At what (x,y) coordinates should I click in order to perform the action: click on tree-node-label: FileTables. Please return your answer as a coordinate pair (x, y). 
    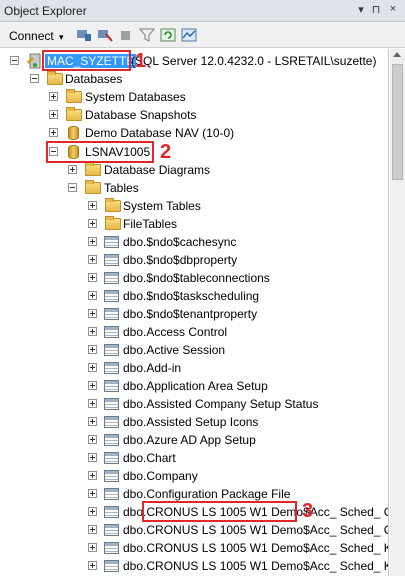
    Looking at the image, I should click on (150, 224).